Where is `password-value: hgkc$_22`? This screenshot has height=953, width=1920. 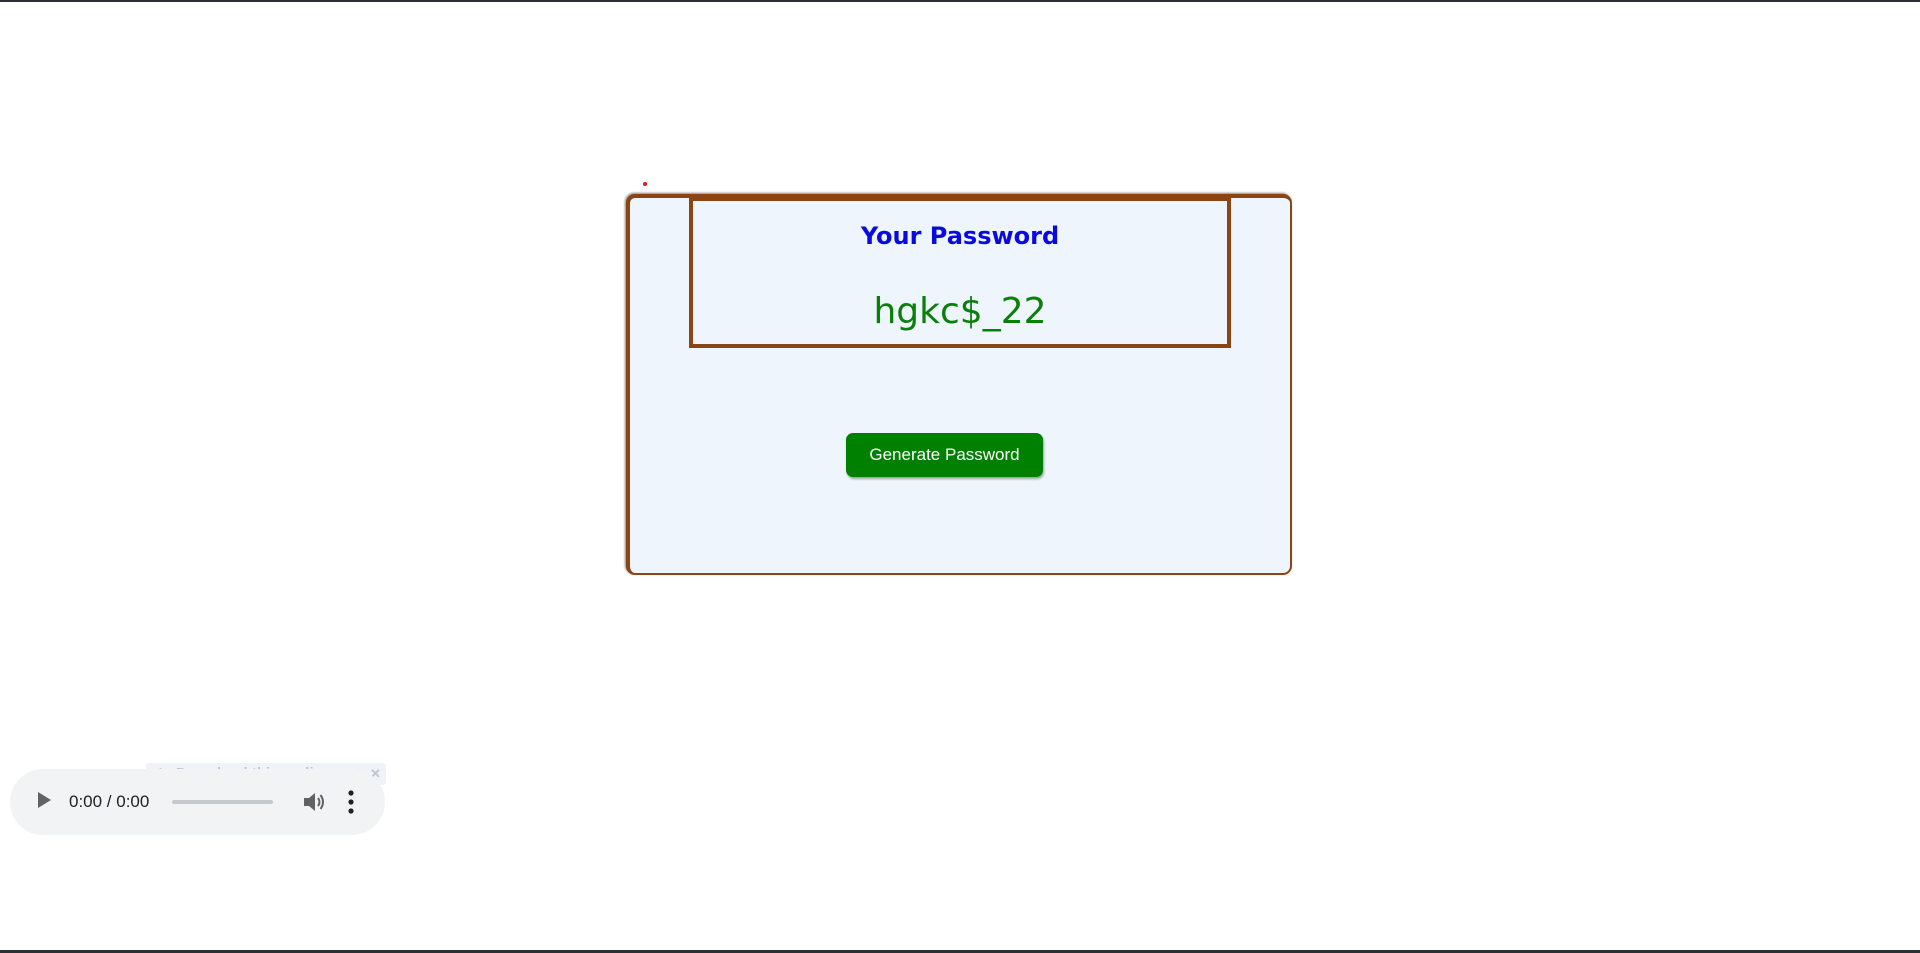 password-value: hgkc$_22 is located at coordinates (960, 311).